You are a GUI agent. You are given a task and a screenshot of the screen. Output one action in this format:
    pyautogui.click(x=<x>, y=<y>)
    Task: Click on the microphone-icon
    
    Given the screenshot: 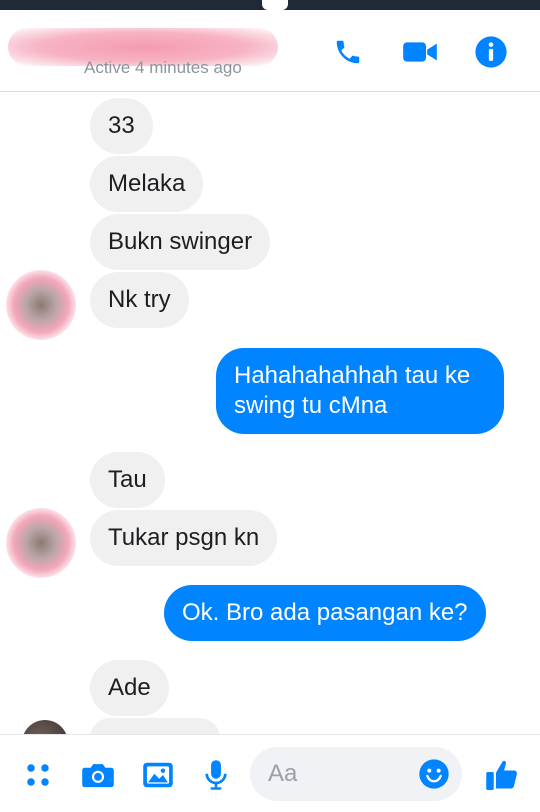 What is the action you would take?
    pyautogui.click(x=216, y=775)
    